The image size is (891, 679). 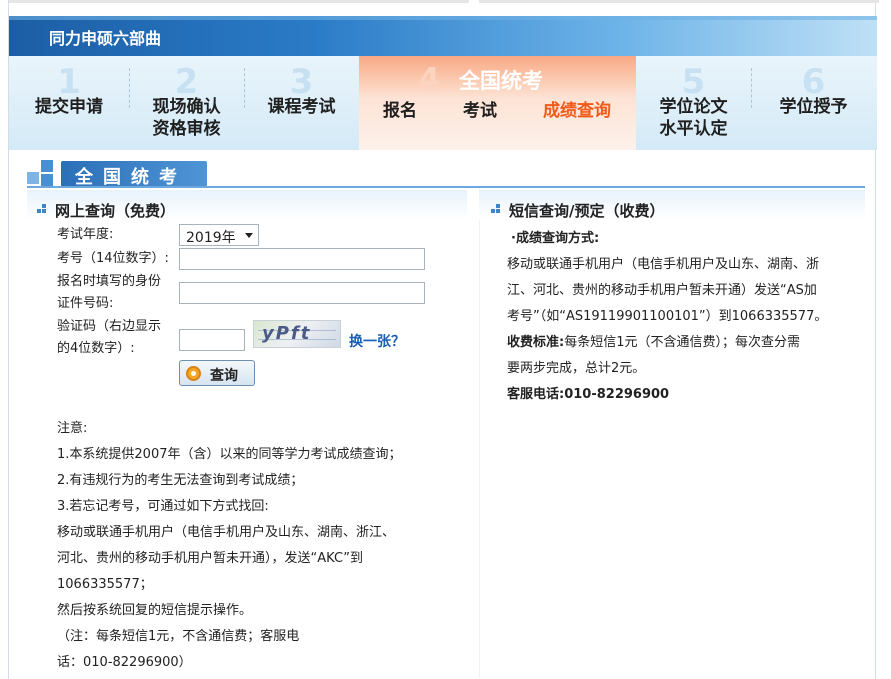 What do you see at coordinates (587, 211) in the screenshot?
I see `sms-query-title: 短信查询/预定（收费）` at bounding box center [587, 211].